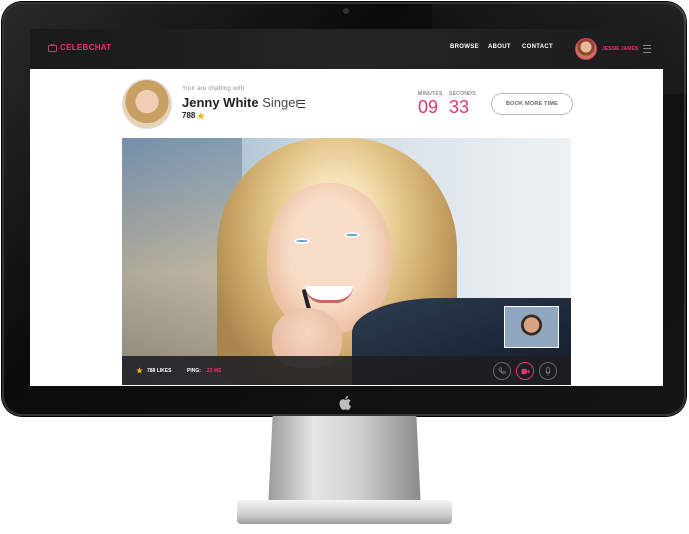 This screenshot has height=534, width=689. I want to click on minutes-value: 09, so click(428, 107).